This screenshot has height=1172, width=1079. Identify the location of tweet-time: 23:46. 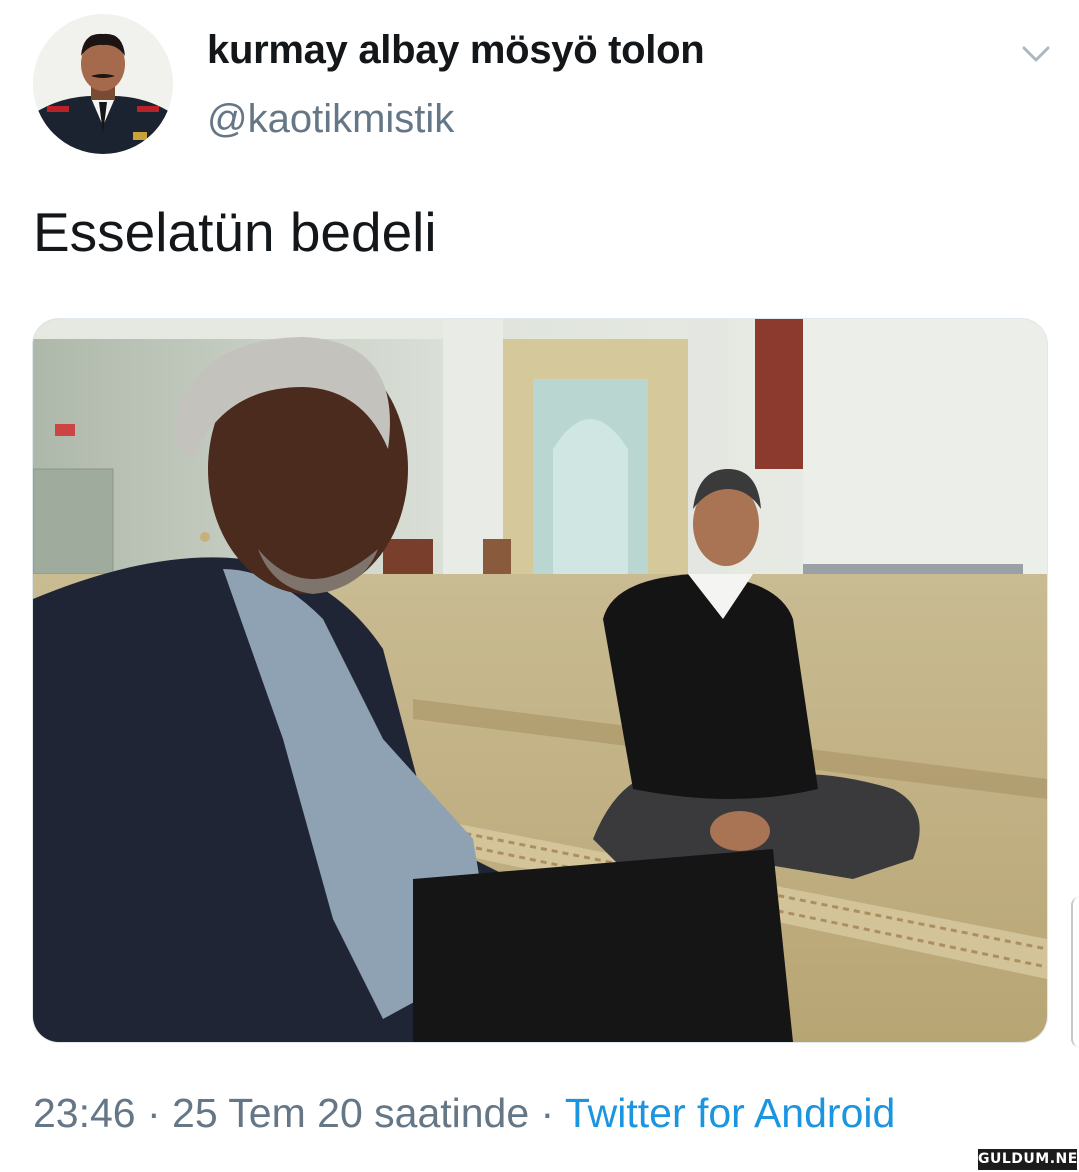
(84, 1113).